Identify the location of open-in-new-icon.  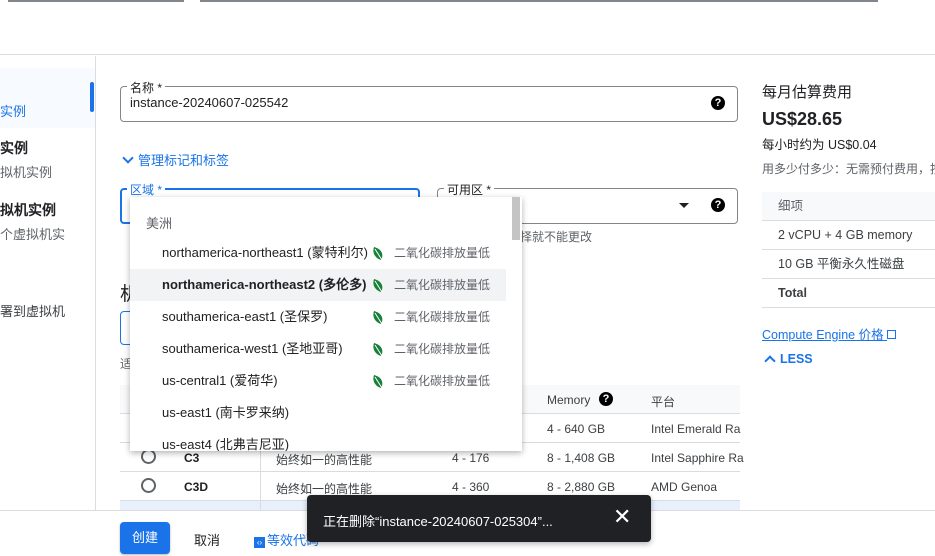
(892, 334).